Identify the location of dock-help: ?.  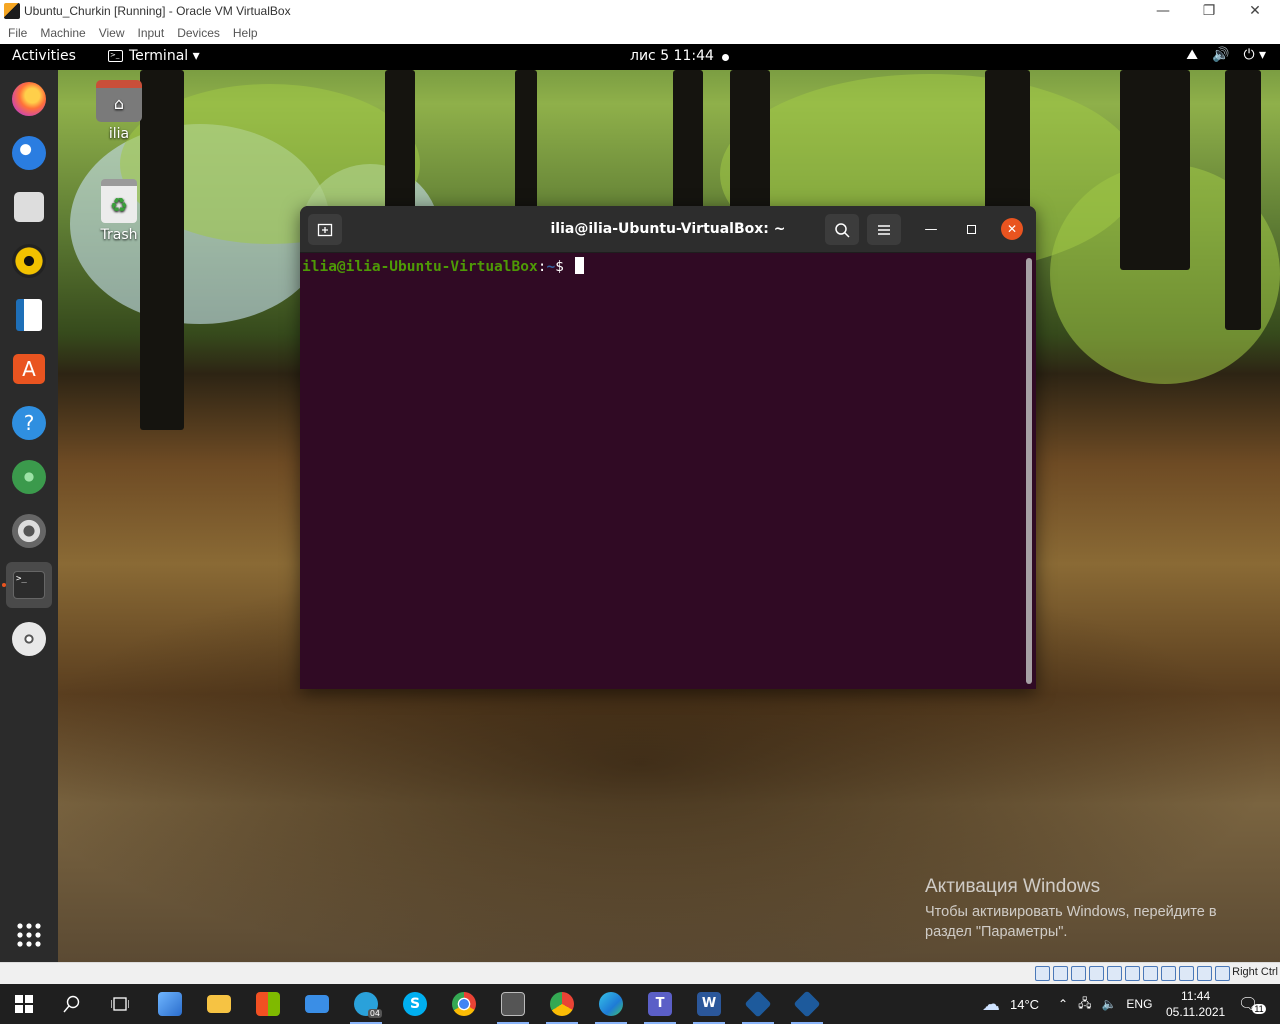
(29, 423).